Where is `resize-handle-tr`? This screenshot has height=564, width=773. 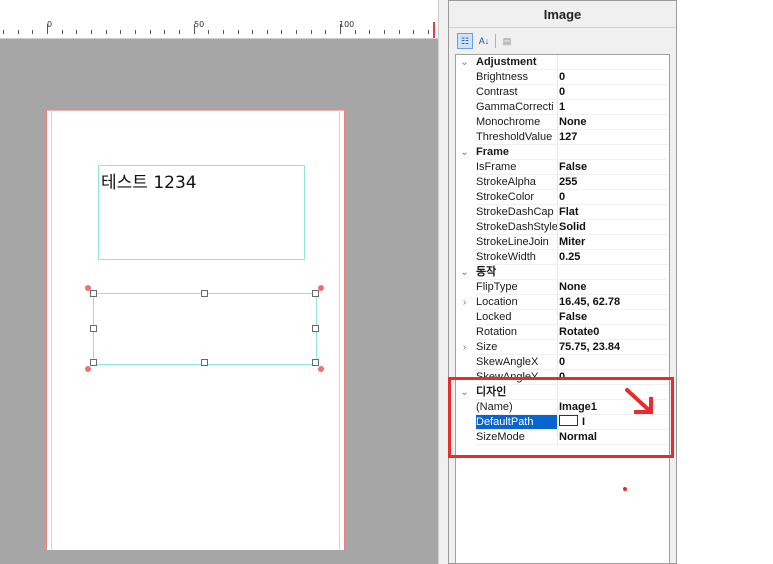 resize-handle-tr is located at coordinates (315, 293).